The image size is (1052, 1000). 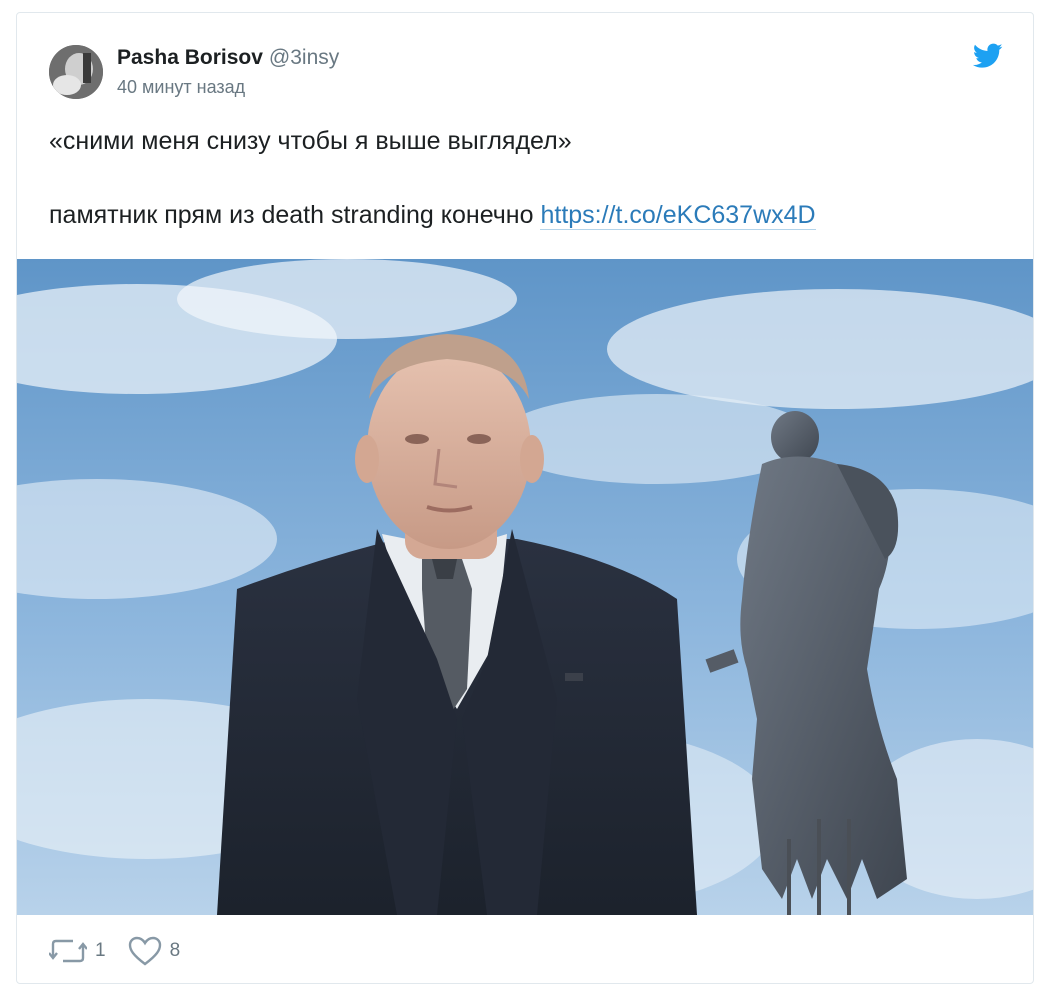 I want to click on author-header: Pasha Borisov @3insy, so click(x=228, y=58).